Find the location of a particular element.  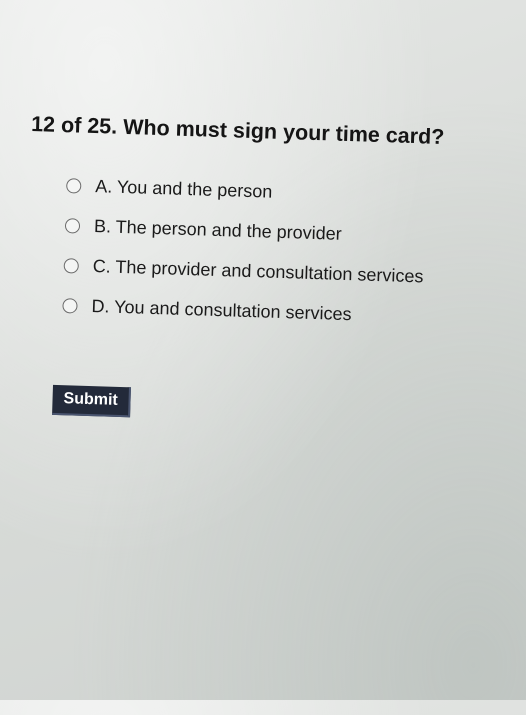

option-b: B. The person and the provider is located at coordinates (203, 230).